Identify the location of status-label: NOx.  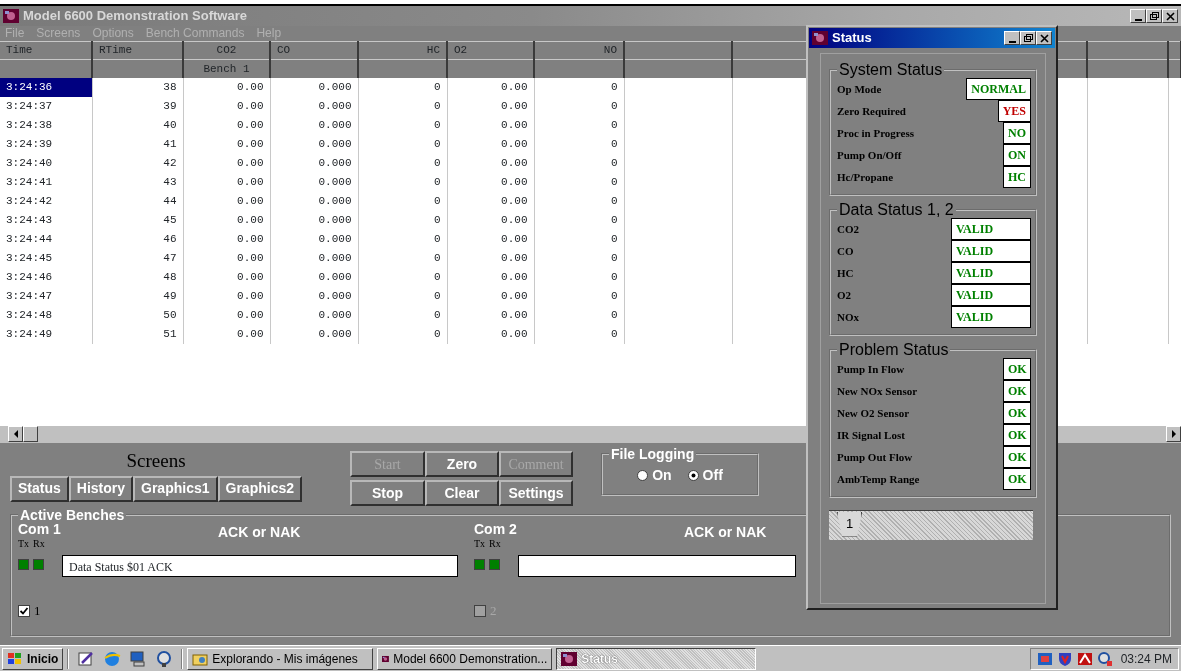
(848, 317).